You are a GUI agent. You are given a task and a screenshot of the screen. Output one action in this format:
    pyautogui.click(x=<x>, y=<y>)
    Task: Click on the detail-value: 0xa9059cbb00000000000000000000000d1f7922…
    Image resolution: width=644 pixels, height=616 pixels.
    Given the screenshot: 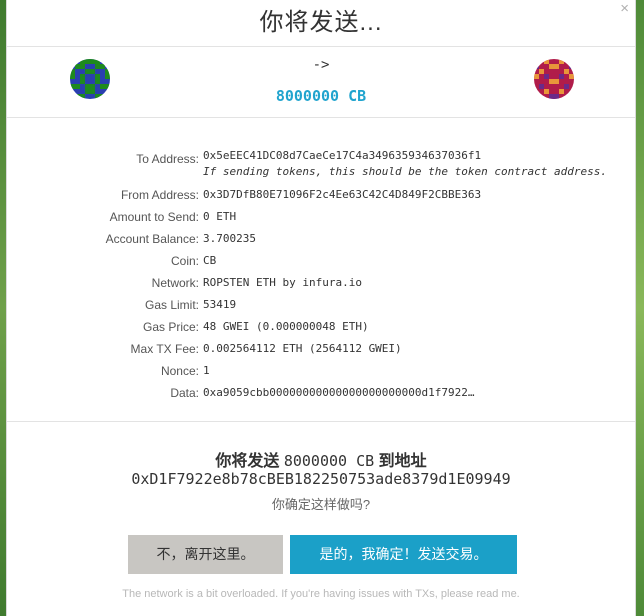 What is the action you would take?
    pyautogui.click(x=339, y=392)
    